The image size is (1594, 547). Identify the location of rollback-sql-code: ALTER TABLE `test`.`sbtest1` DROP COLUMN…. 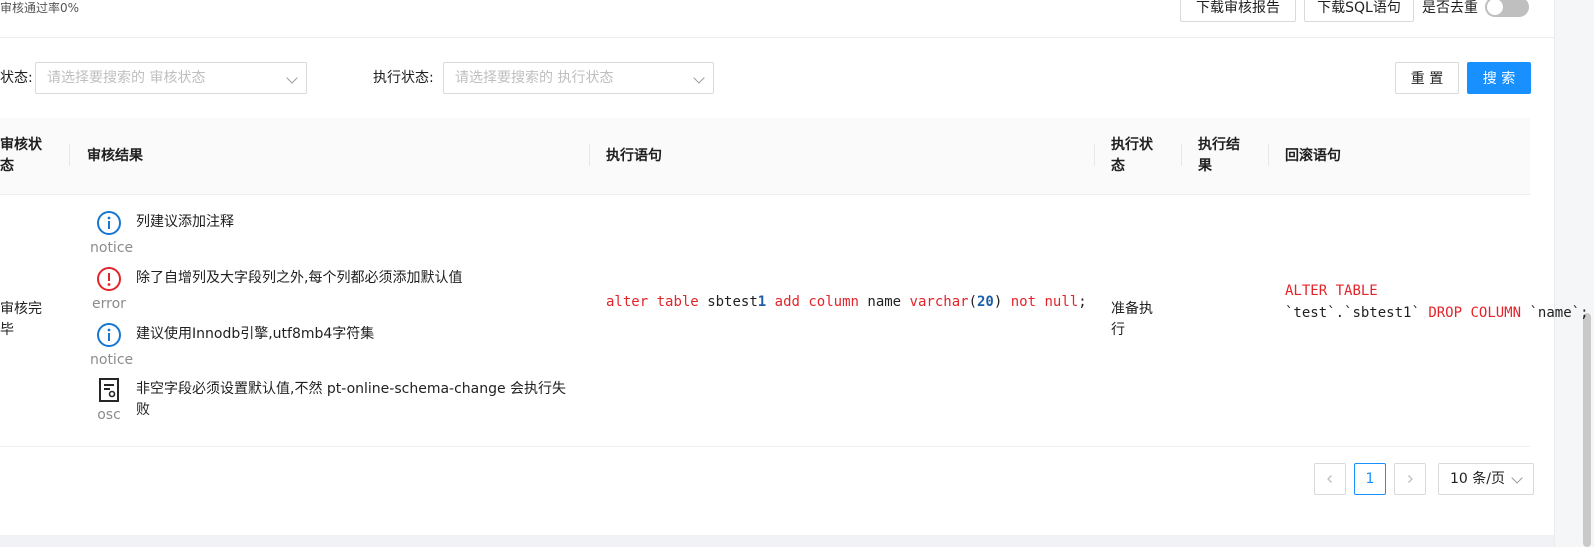
(1437, 302).